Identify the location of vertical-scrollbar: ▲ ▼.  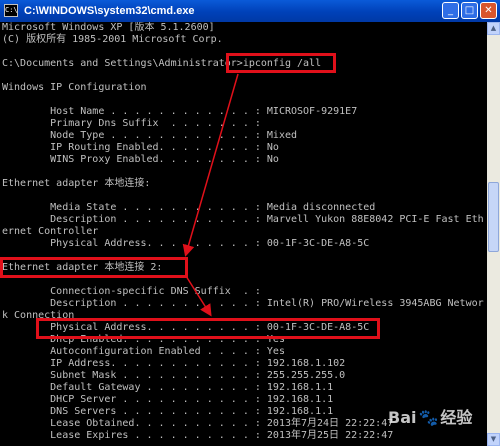
(493, 234).